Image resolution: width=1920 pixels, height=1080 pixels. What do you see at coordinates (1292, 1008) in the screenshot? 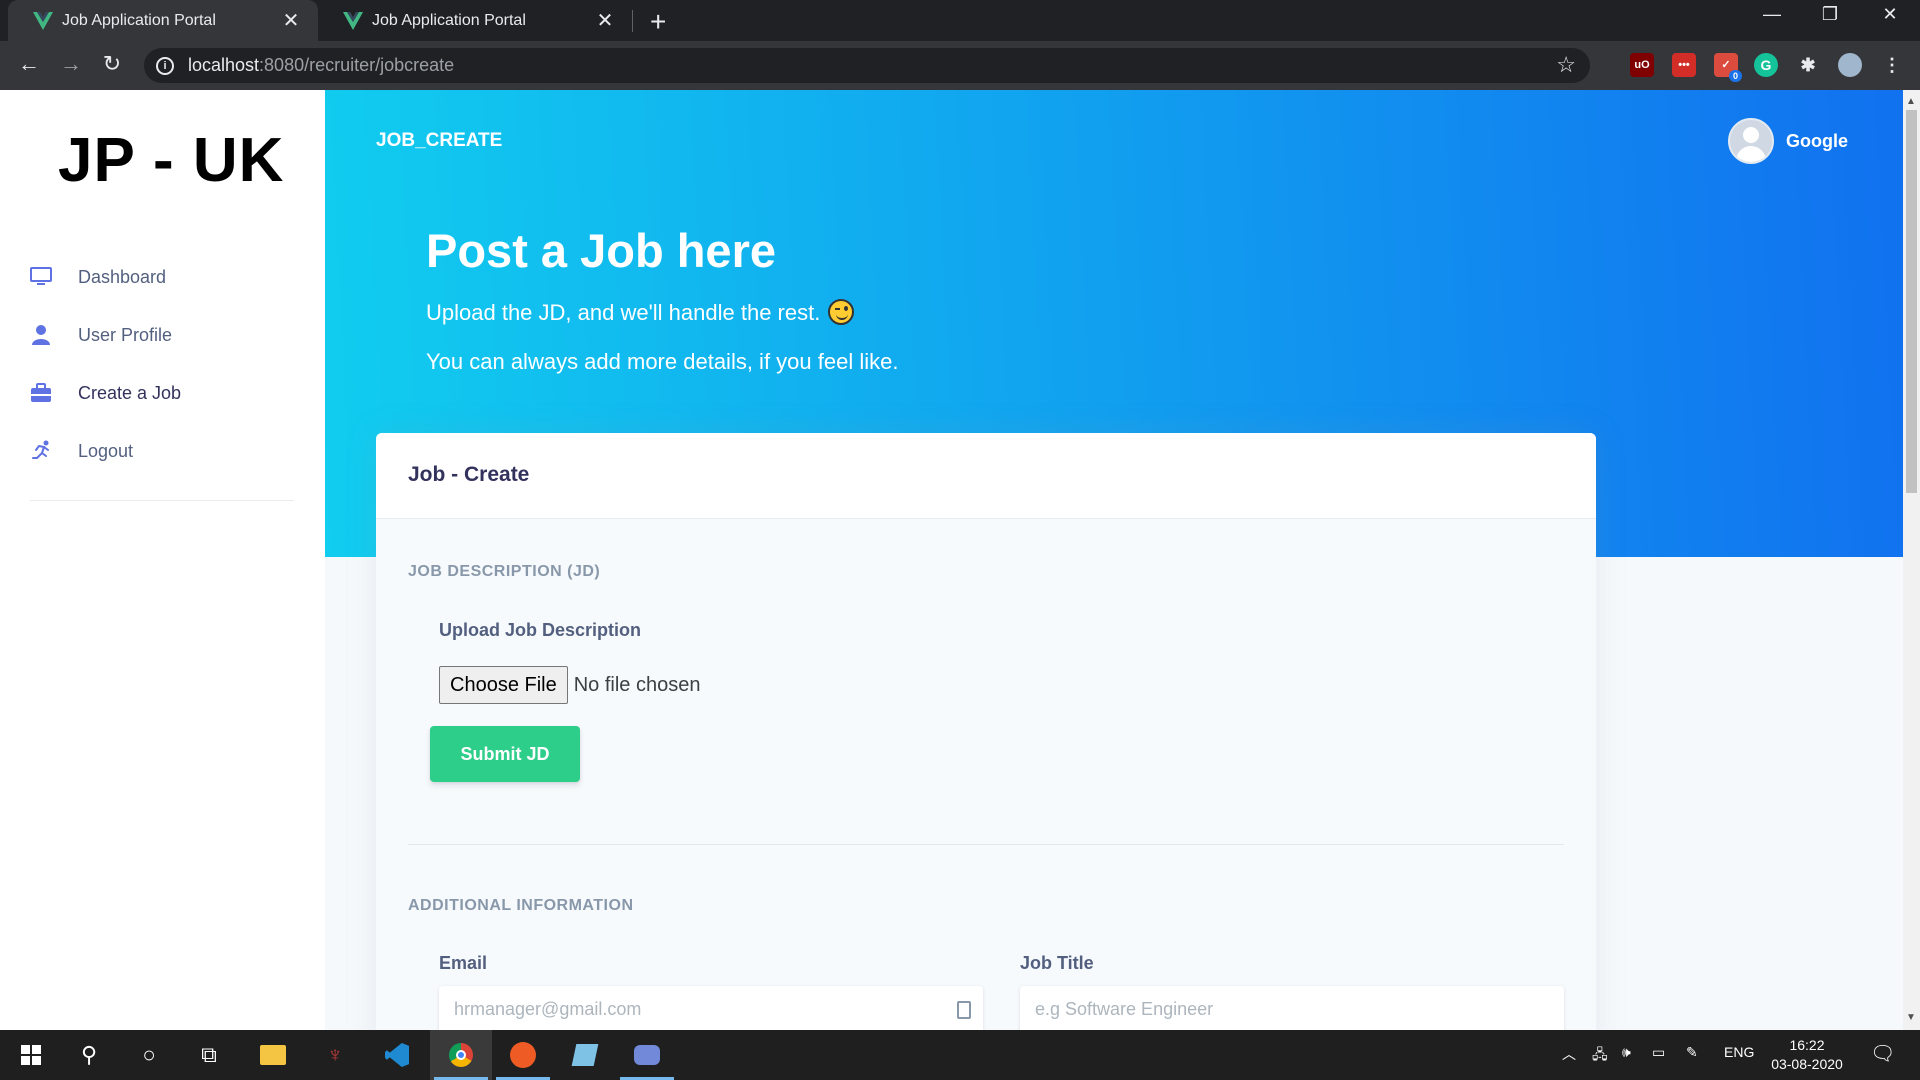
I see `job-title-field: e.g Software Engineer` at bounding box center [1292, 1008].